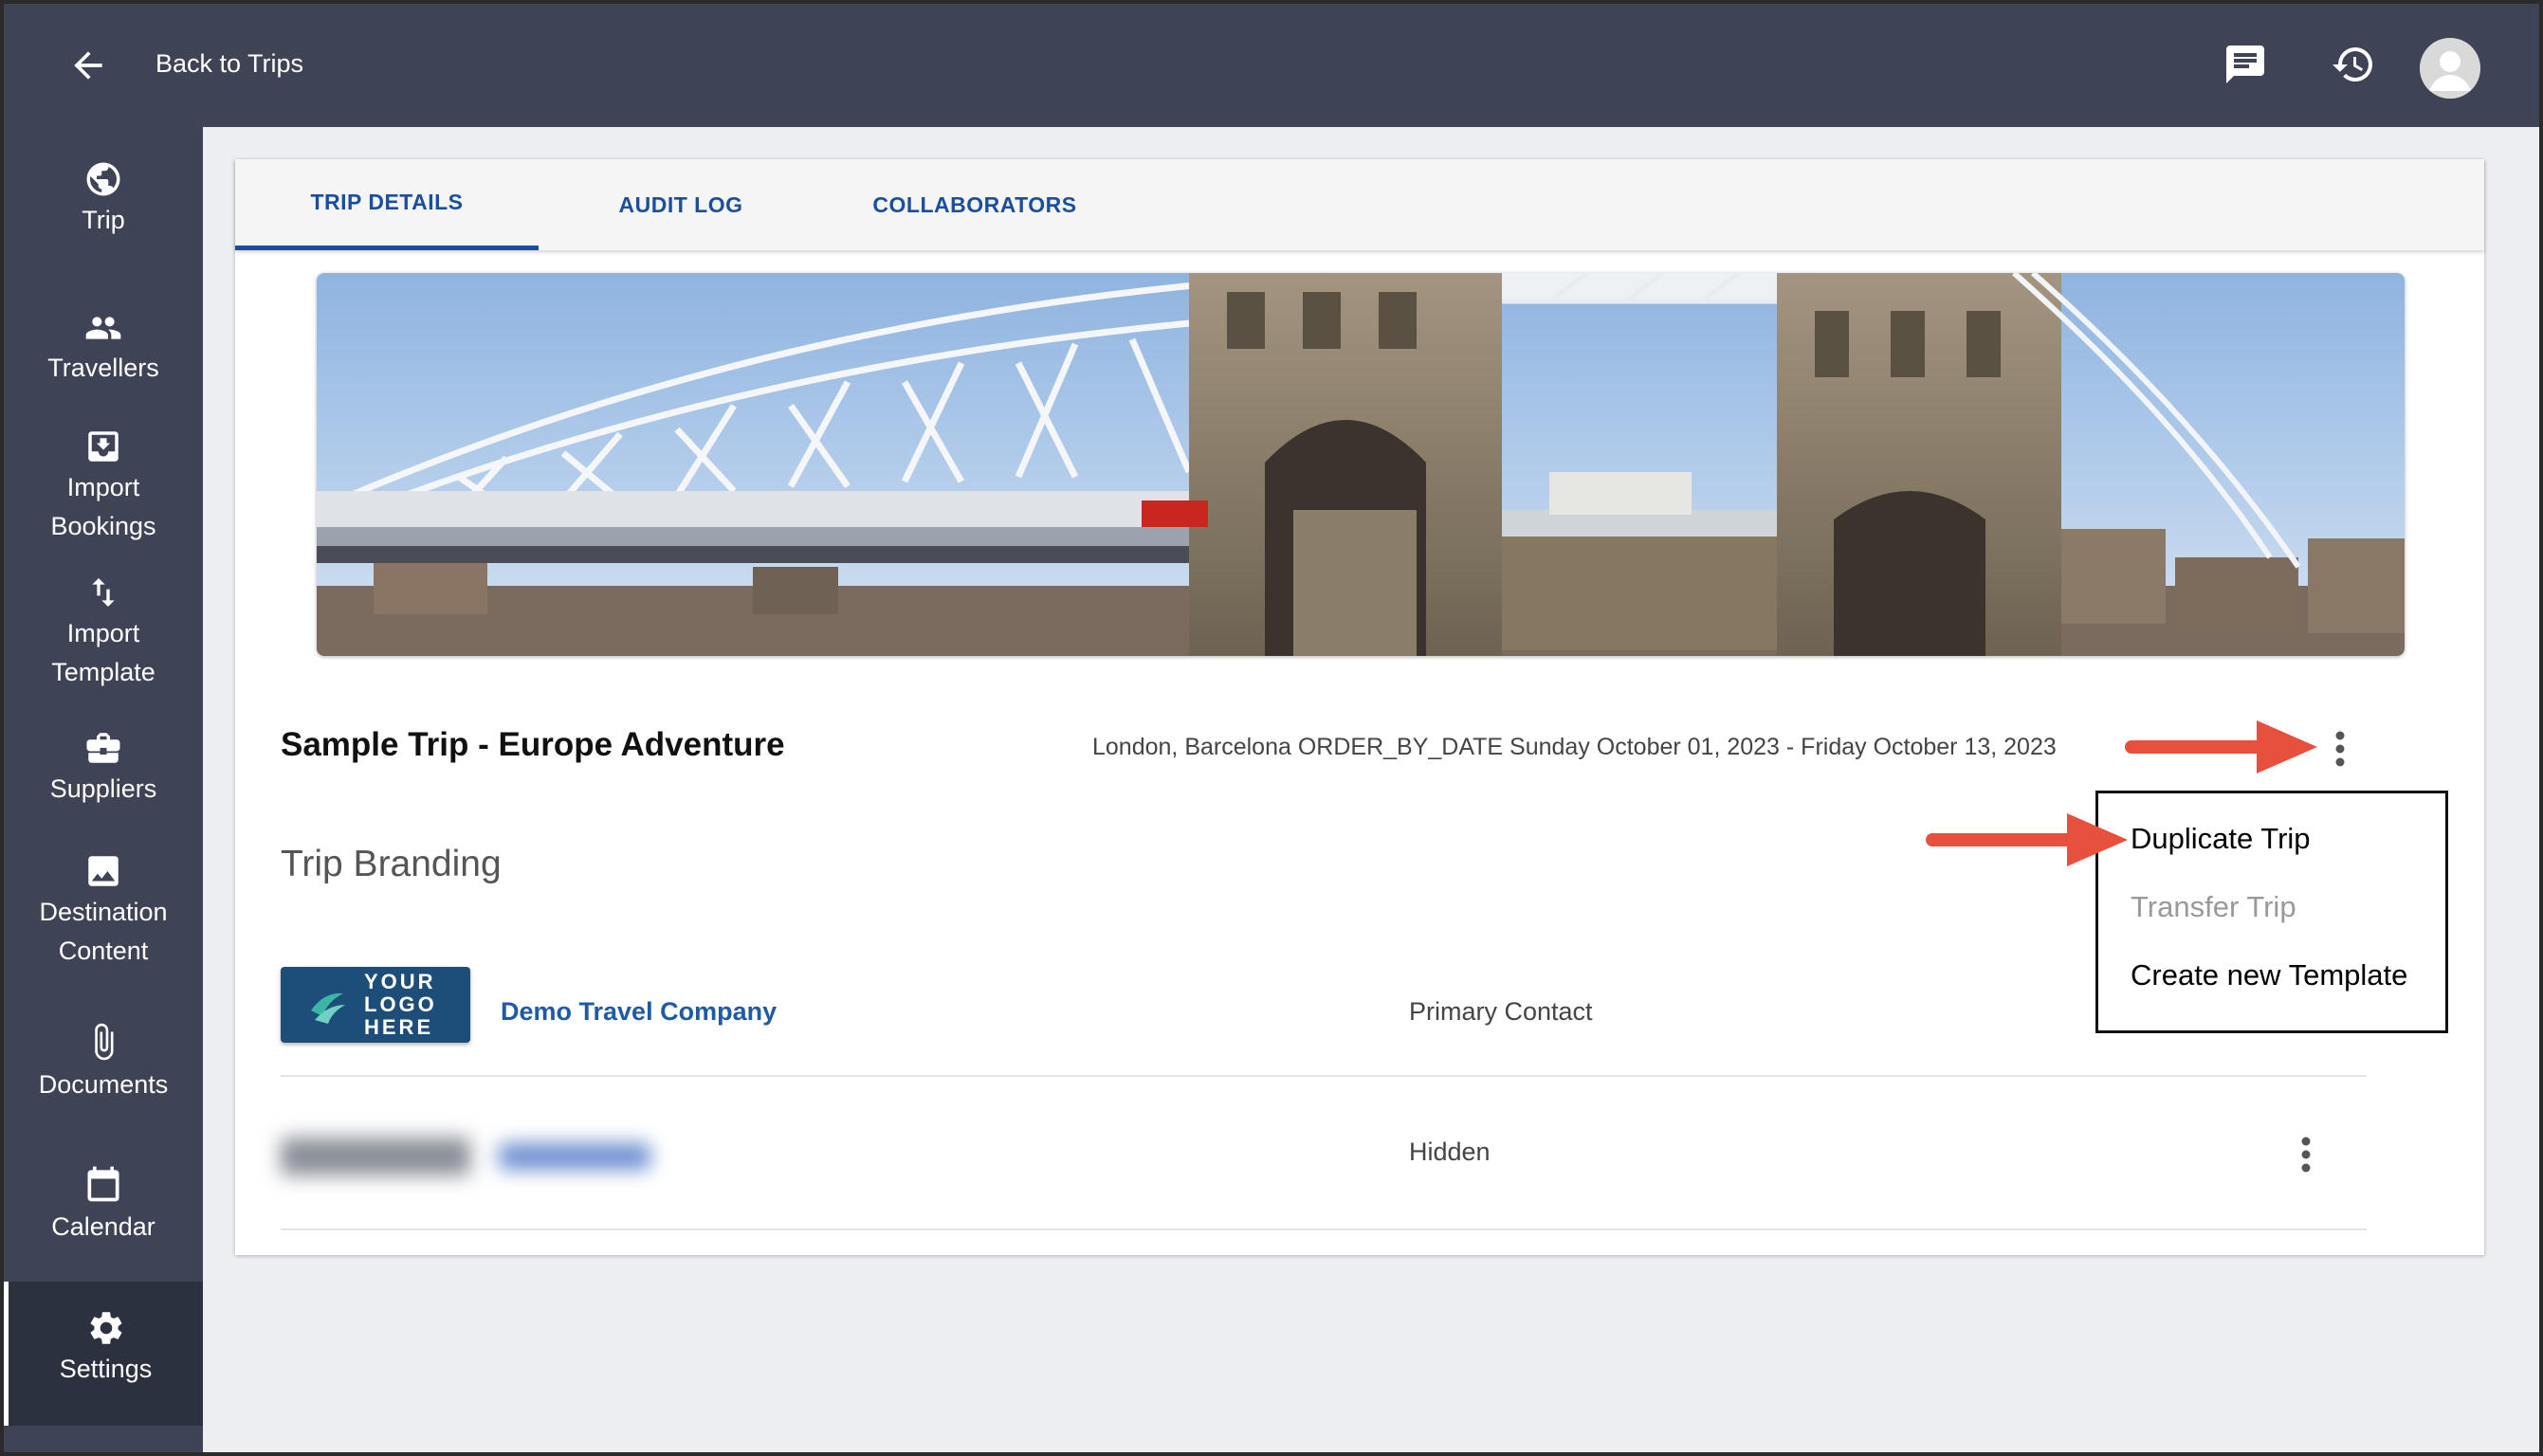 The image size is (2543, 1456). What do you see at coordinates (533, 744) in the screenshot?
I see `trip-title: Sample Trip - Europe Adventure` at bounding box center [533, 744].